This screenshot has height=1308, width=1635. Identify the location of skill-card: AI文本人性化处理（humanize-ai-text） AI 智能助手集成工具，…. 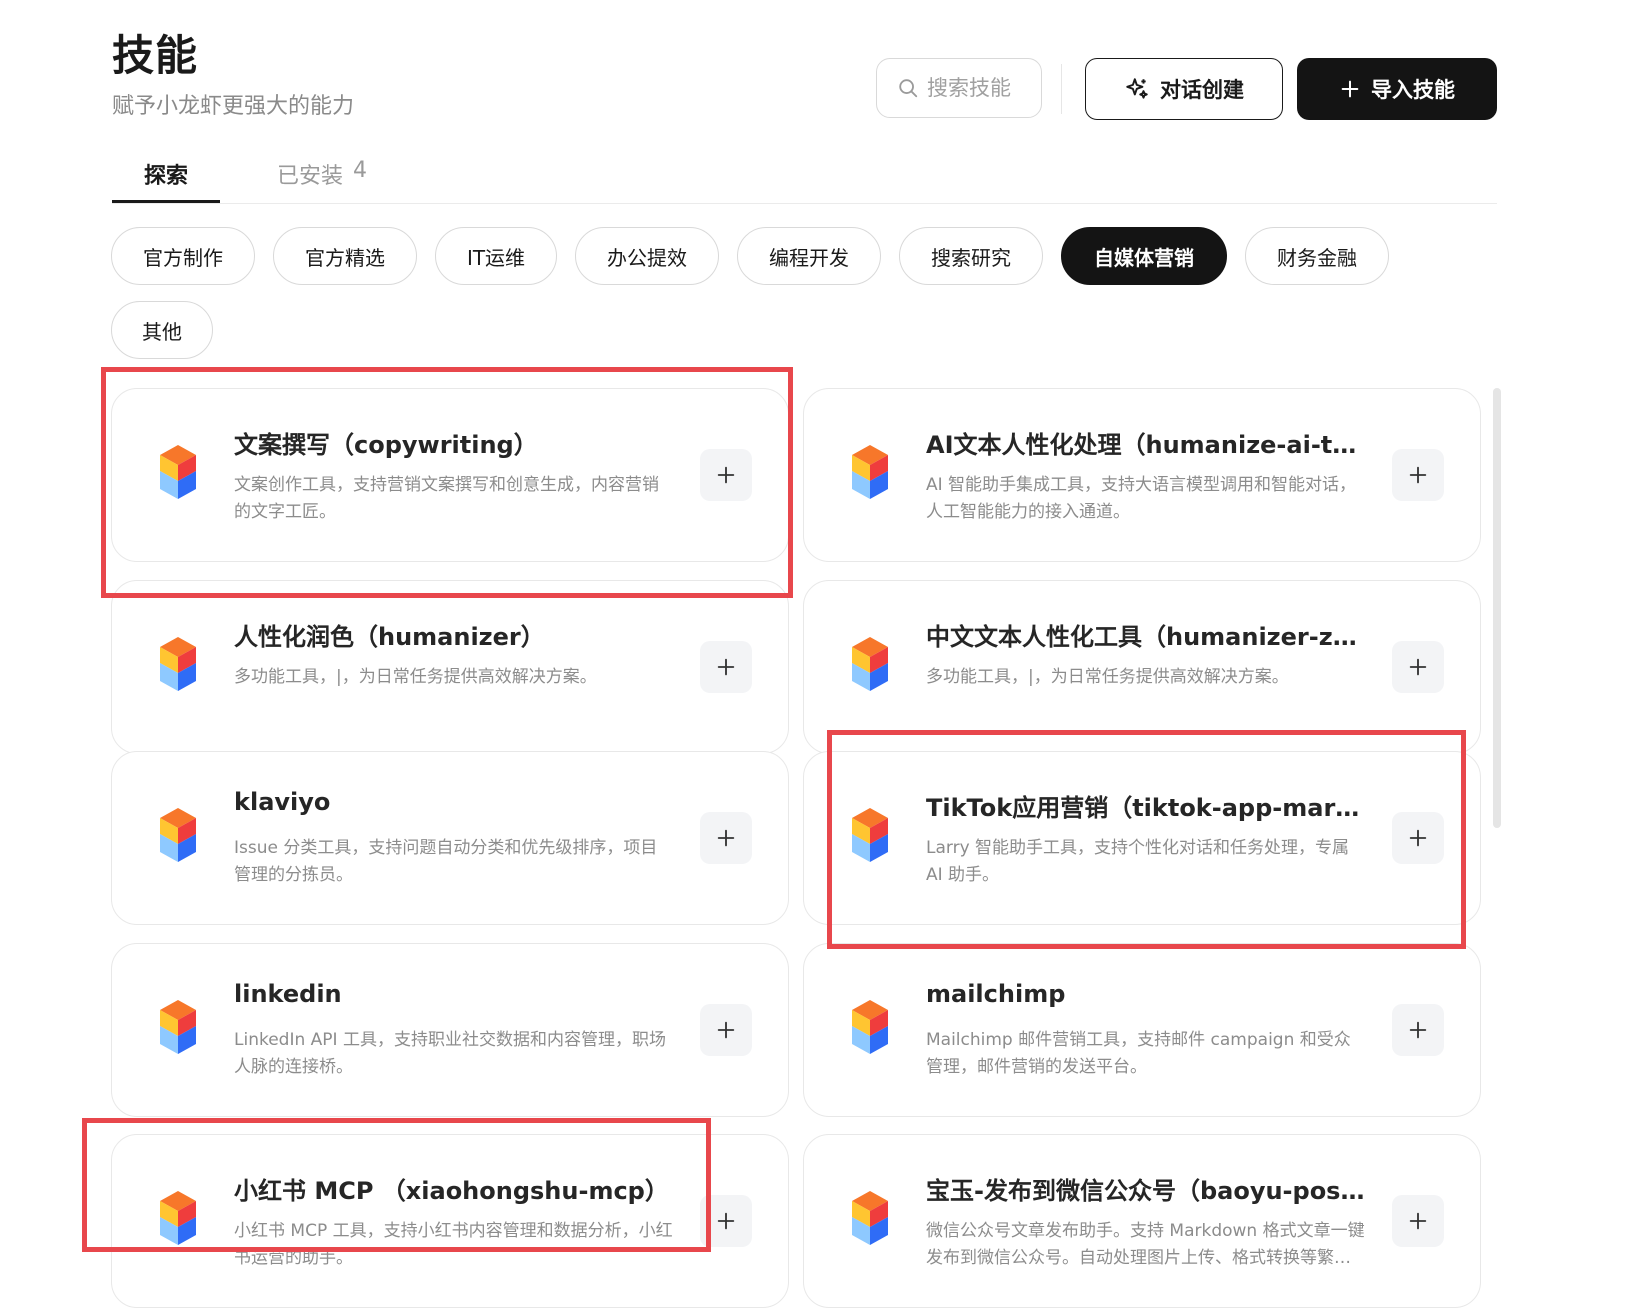
(1142, 475).